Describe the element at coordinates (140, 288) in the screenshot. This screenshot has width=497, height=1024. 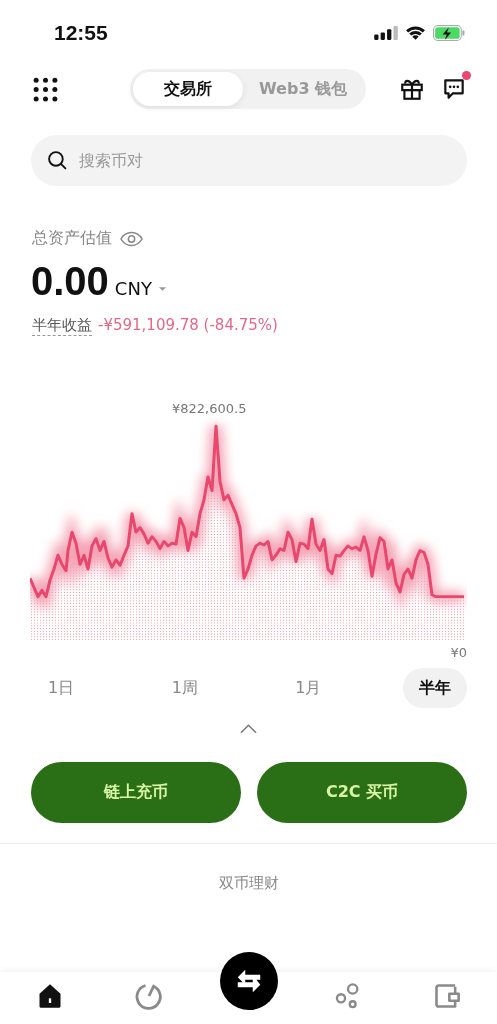
I see `currency-selector: CNY` at that location.